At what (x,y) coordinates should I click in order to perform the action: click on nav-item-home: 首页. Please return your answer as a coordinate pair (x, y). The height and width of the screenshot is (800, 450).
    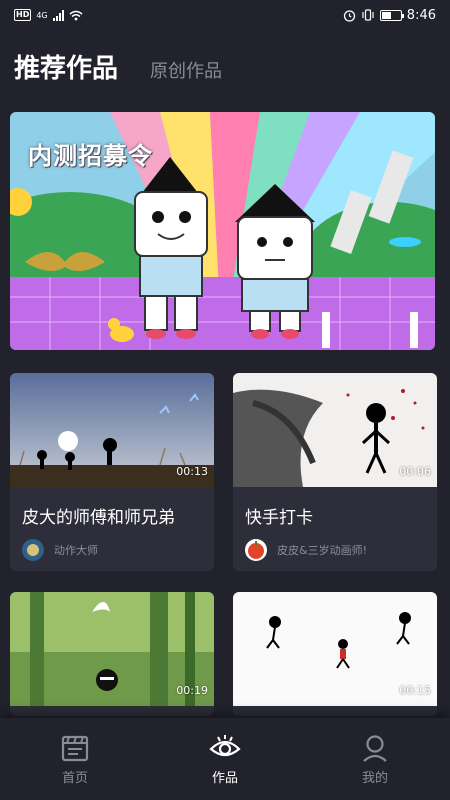
    Looking at the image, I should click on (75, 759).